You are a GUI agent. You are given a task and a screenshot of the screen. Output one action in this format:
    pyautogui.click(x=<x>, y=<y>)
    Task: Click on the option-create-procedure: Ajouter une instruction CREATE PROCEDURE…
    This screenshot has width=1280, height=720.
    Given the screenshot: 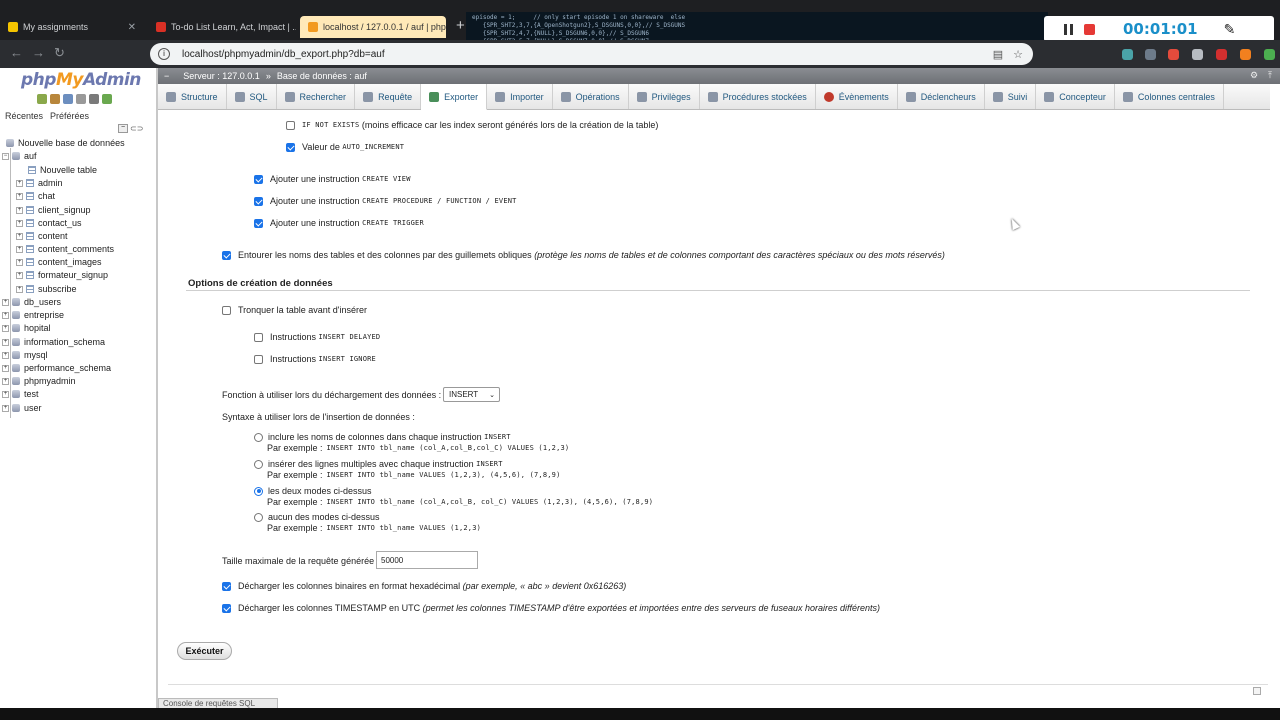 What is the action you would take?
    pyautogui.click(x=385, y=201)
    